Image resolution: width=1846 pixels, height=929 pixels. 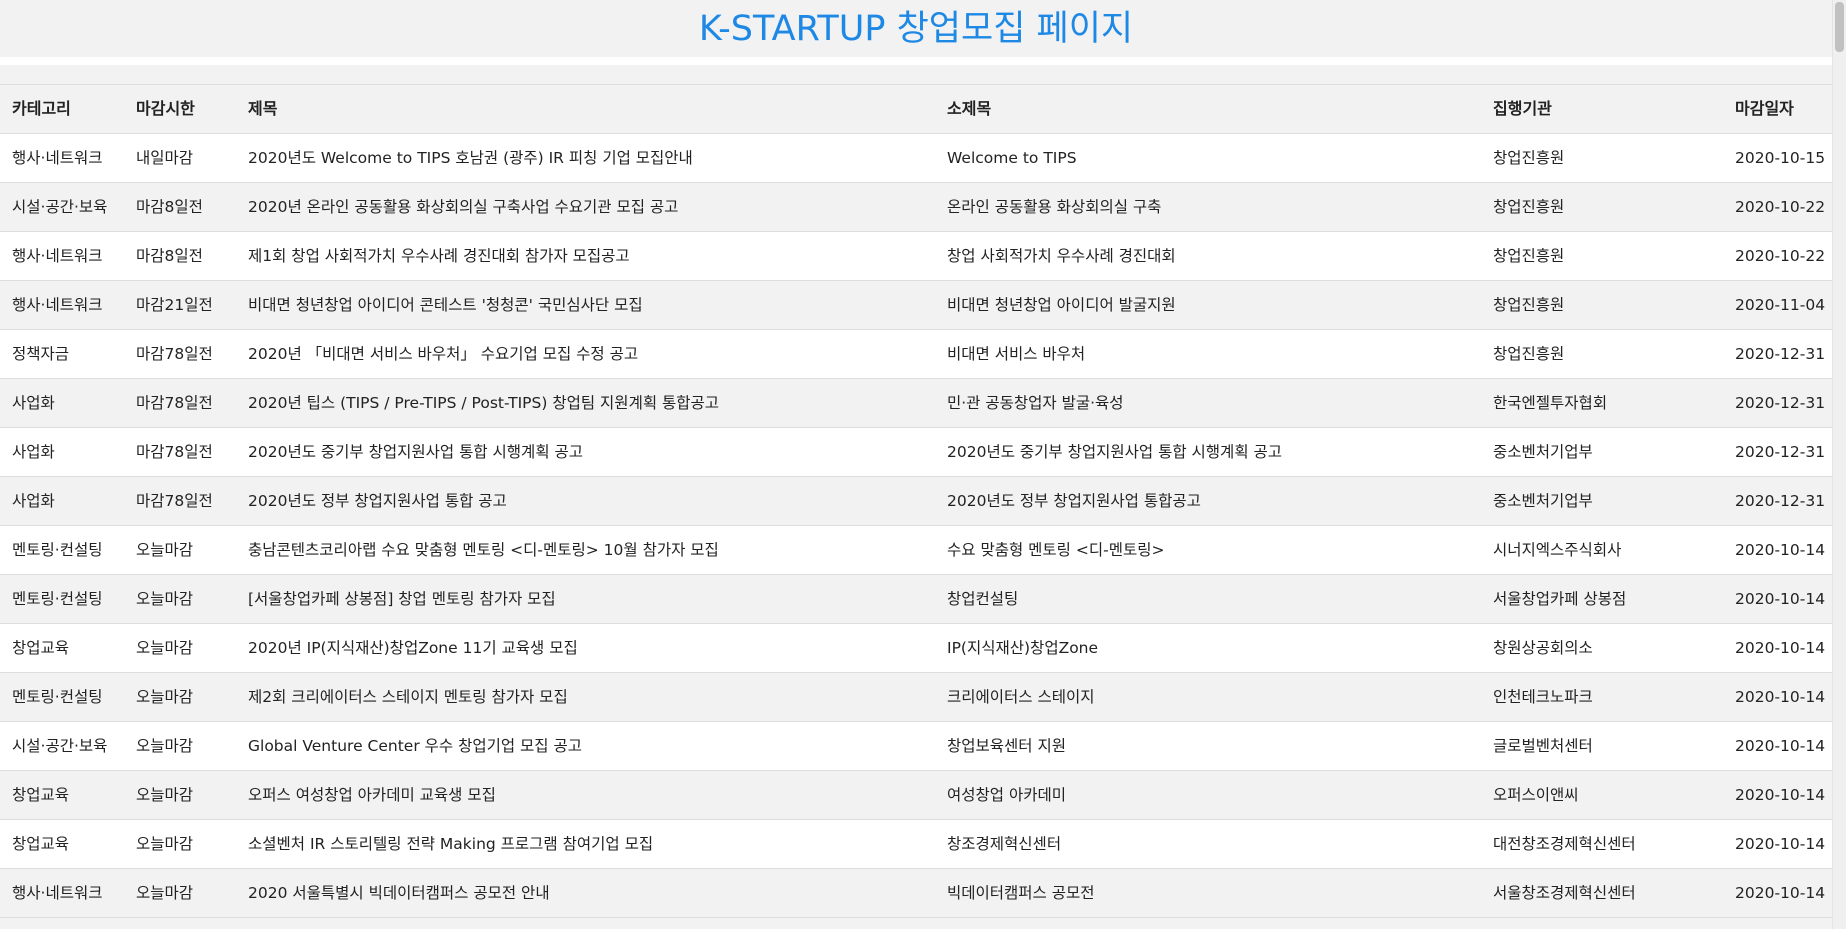 What do you see at coordinates (593, 109) in the screenshot?
I see `header-title: 제목` at bounding box center [593, 109].